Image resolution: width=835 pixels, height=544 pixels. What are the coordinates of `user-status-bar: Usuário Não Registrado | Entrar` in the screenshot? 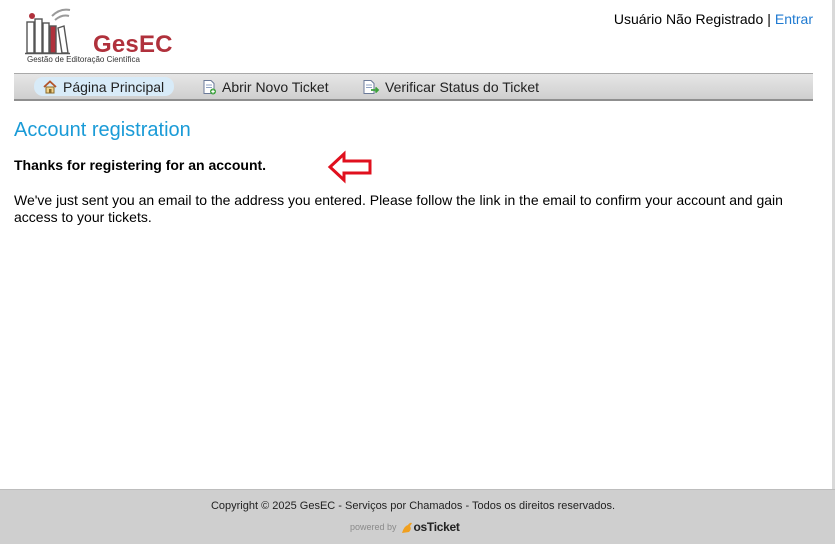 It's located at (713, 19).